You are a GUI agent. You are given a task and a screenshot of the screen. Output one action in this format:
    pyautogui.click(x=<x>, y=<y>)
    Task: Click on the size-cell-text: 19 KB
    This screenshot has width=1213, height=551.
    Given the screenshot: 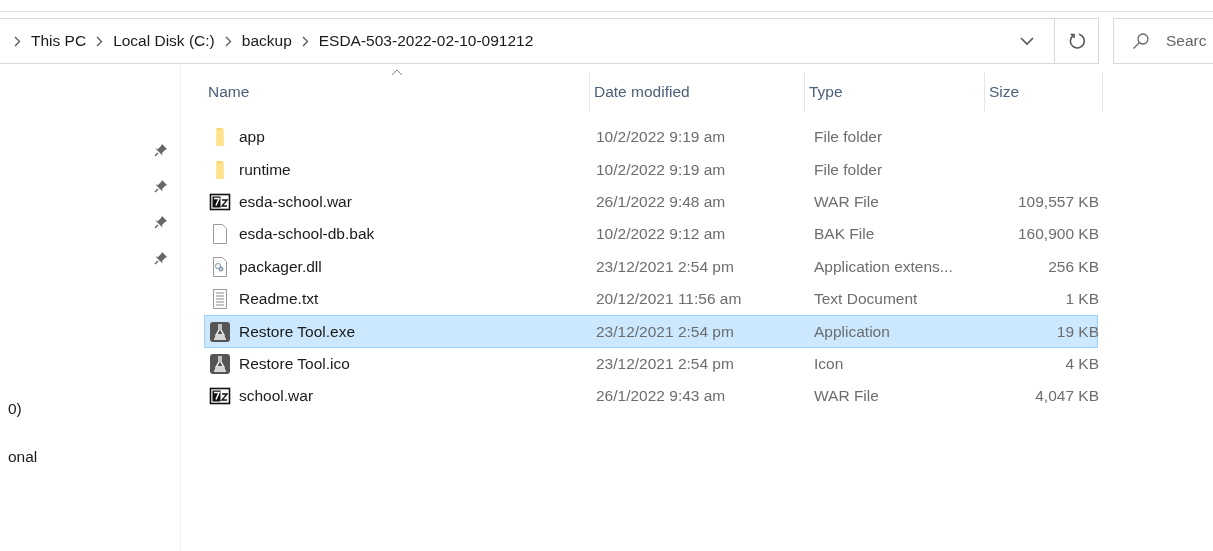 What is the action you would take?
    pyautogui.click(x=1077, y=331)
    